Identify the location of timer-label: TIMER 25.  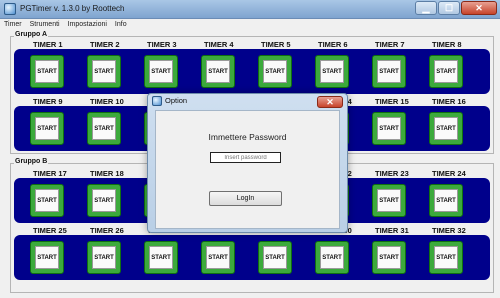
(50, 230).